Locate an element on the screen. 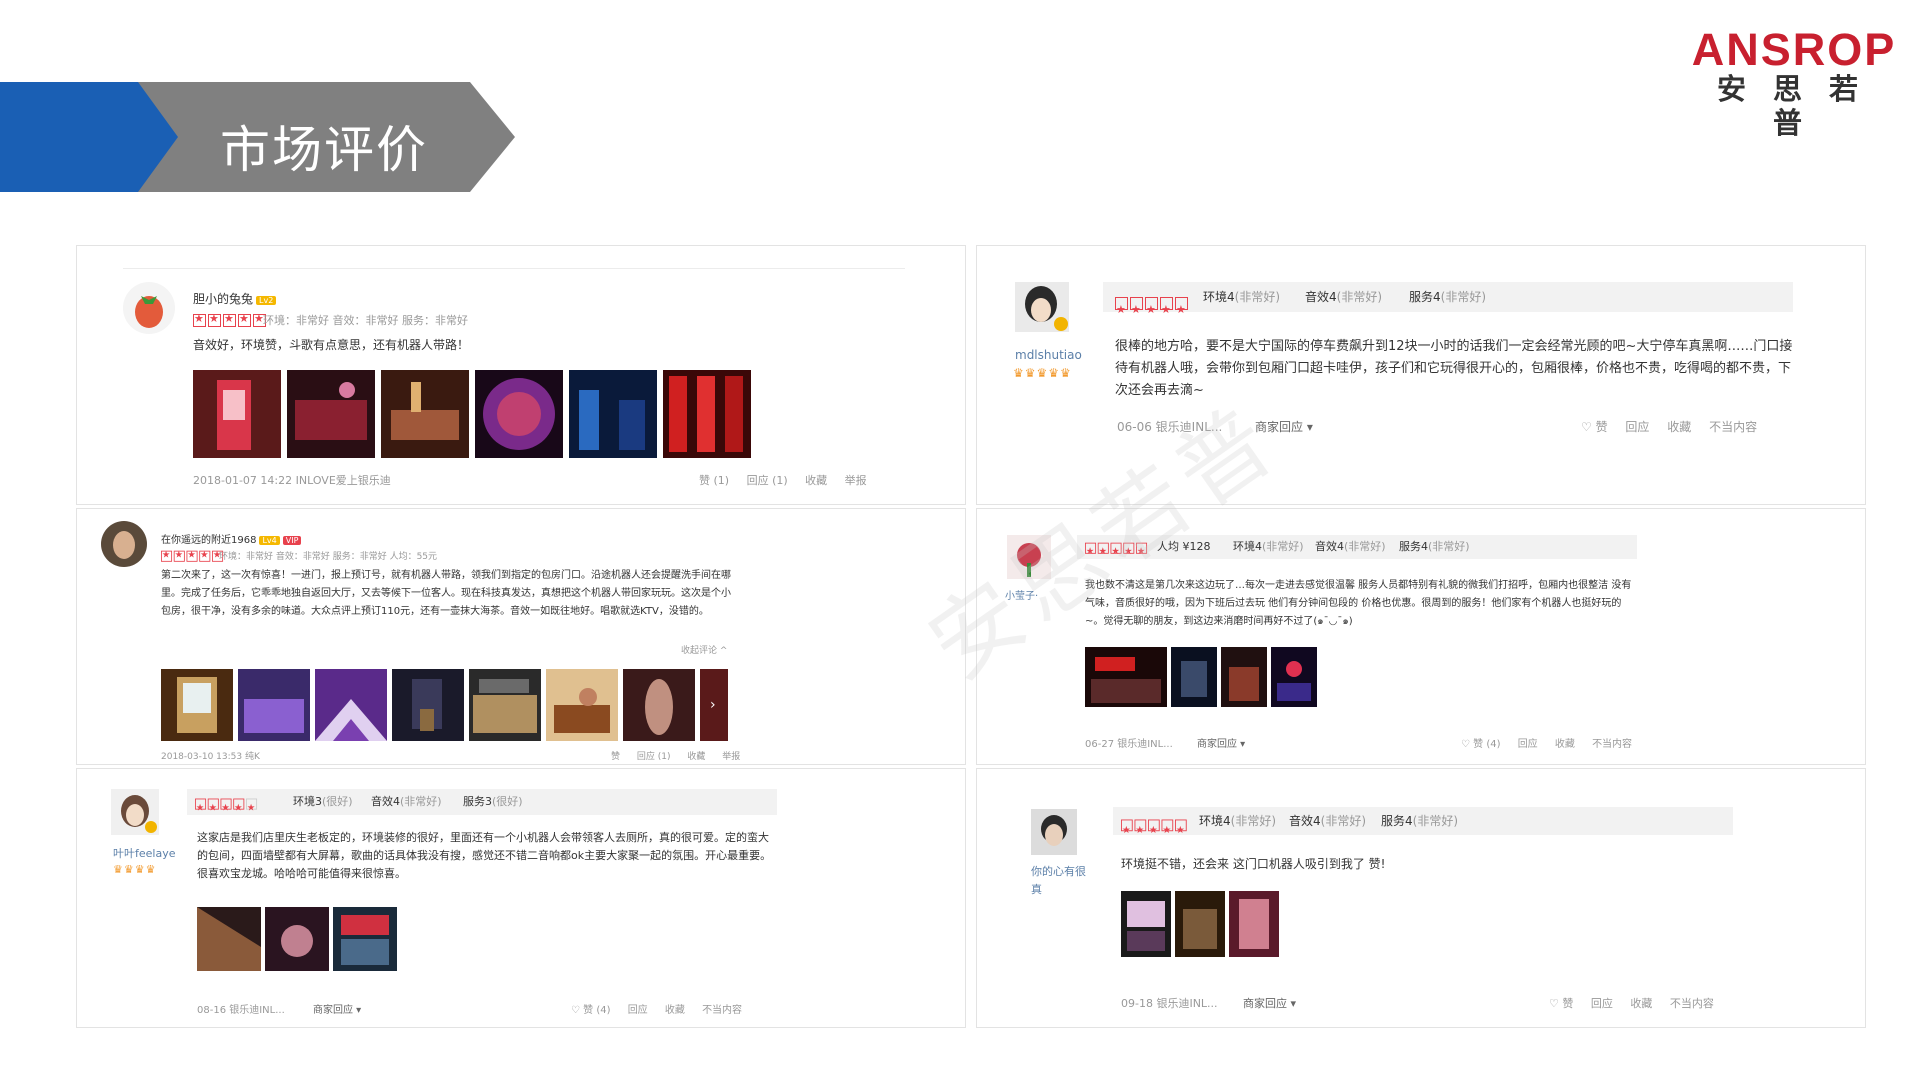 This screenshot has height=1079, width=1920. level-badge: Lv4 is located at coordinates (269, 540).